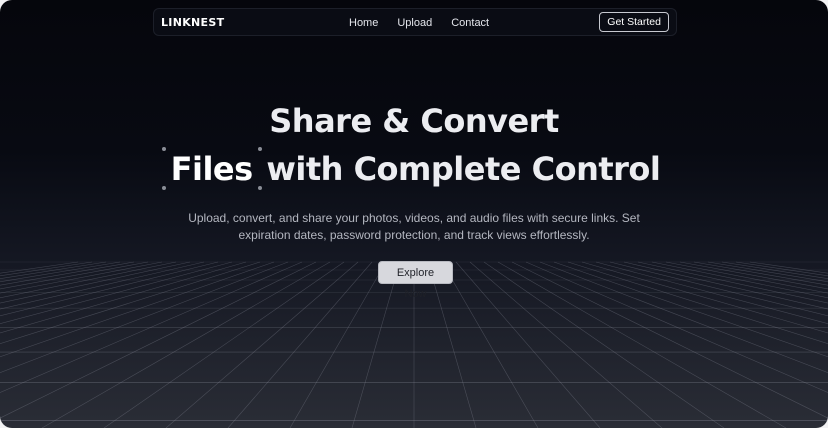 The width and height of the screenshot is (828, 428). Describe the element at coordinates (192, 23) in the screenshot. I see `brand-logo: LINKNEST` at that location.